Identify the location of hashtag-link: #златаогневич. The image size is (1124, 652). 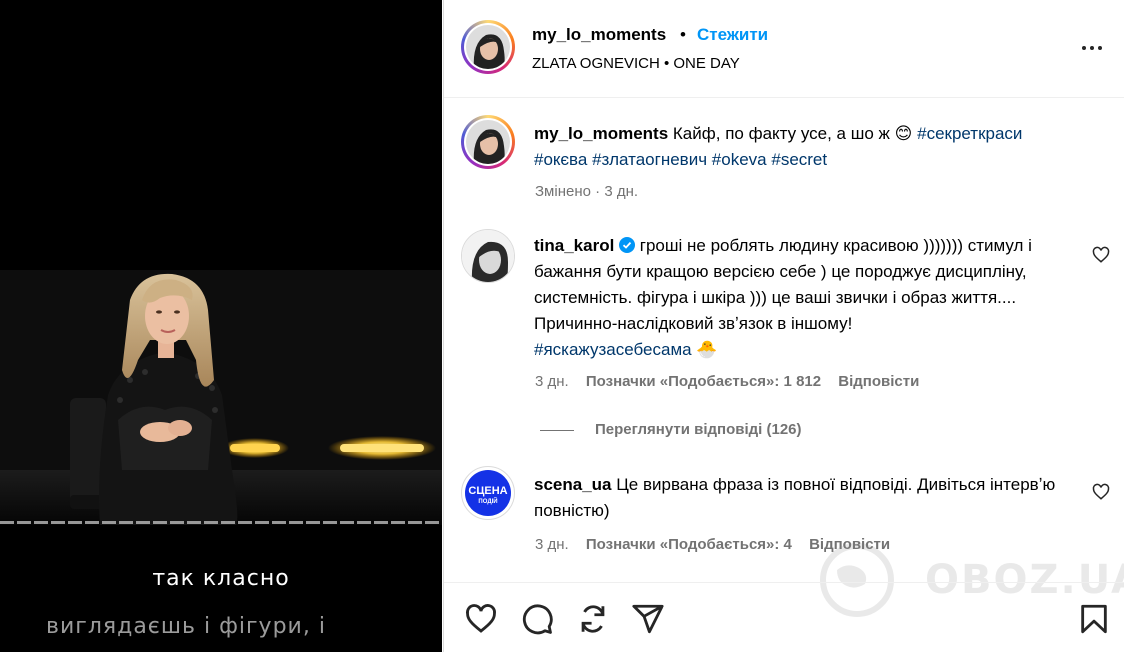
(649, 159).